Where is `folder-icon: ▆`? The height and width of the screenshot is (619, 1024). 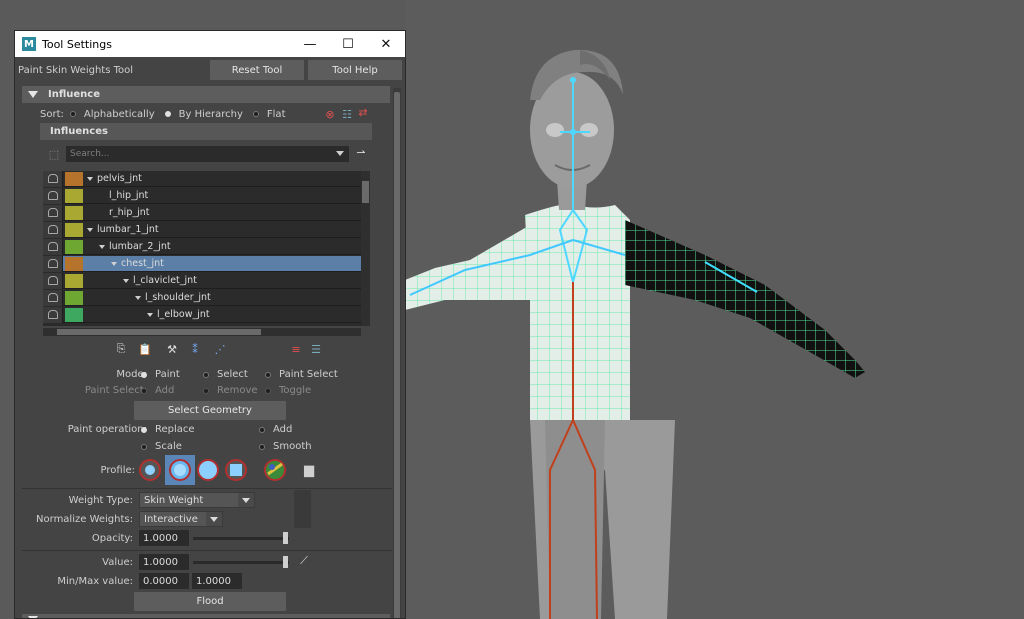 folder-icon: ▆ is located at coordinates (309, 470).